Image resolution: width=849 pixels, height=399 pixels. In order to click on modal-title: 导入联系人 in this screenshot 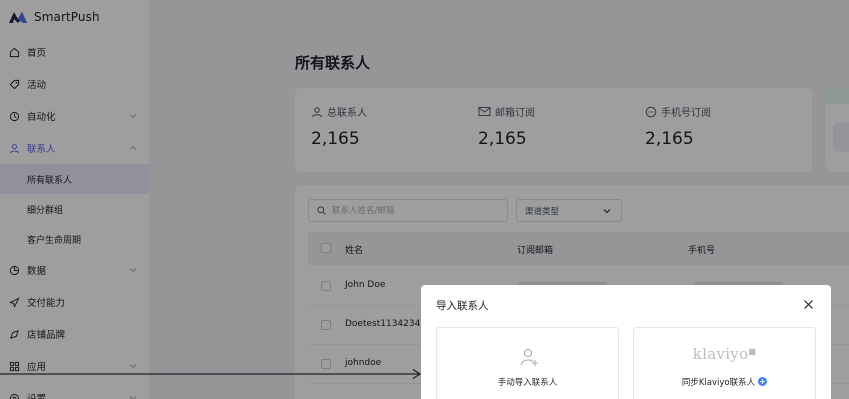, I will do `click(462, 306)`.